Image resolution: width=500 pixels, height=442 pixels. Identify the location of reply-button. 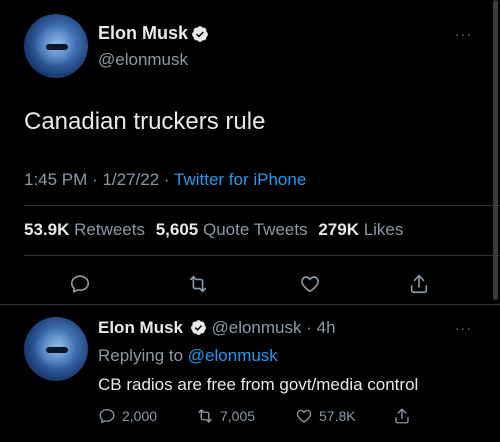
(80, 284).